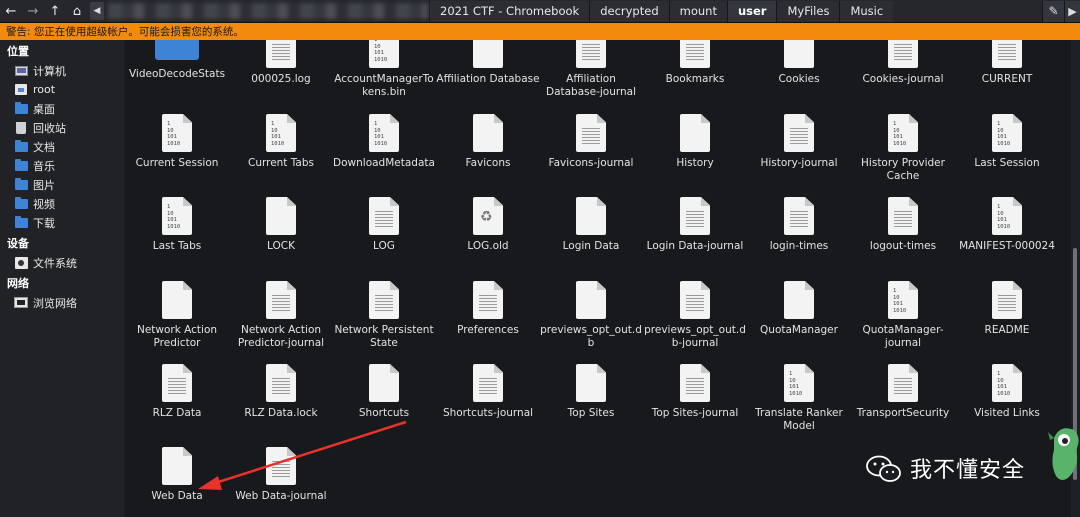 Image resolution: width=1080 pixels, height=517 pixels. What do you see at coordinates (1072, 11) in the screenshot?
I see `chevron-right-icon: ▶` at bounding box center [1072, 11].